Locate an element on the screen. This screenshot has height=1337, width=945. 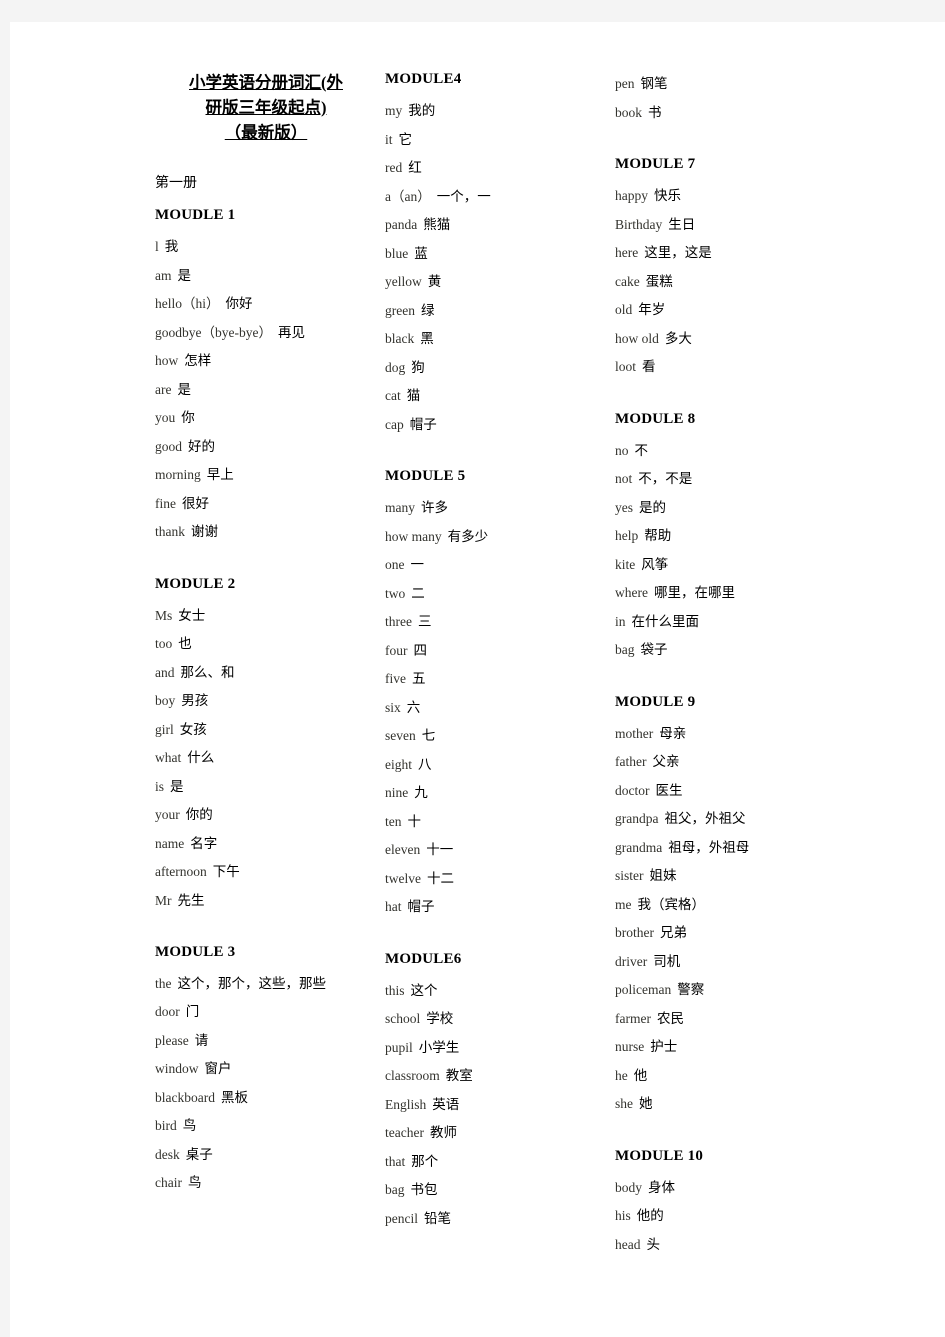
vocab-word-cn: 不 is located at coordinates (641, 450).